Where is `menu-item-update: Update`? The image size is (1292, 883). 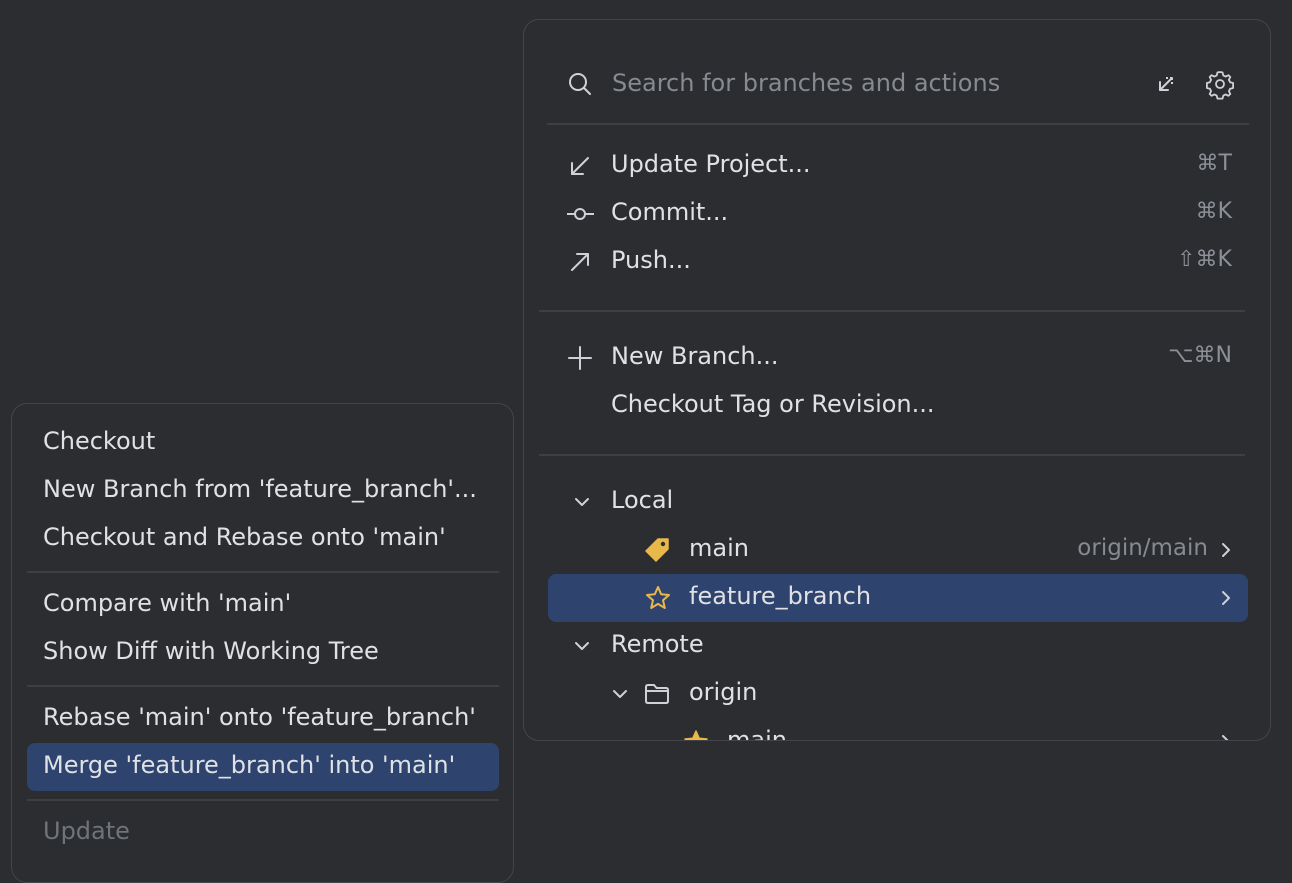
menu-item-update: Update is located at coordinates (263, 833).